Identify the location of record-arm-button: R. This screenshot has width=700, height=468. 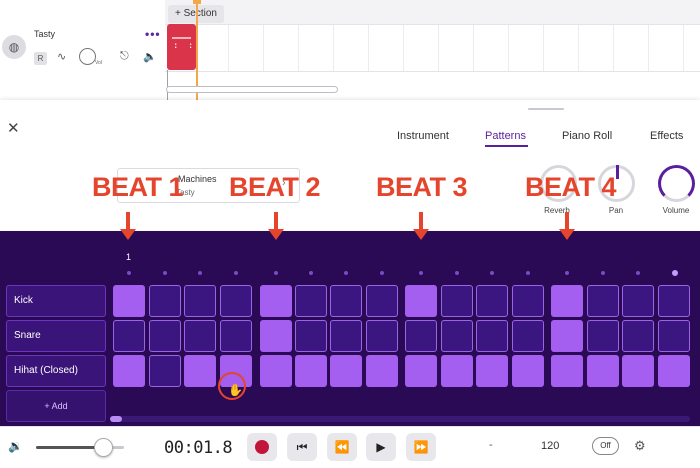
(40, 58).